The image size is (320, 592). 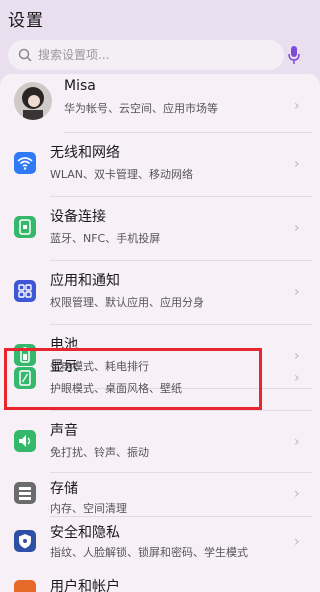 I want to click on settings-item-subtitle: 权限管理、默认应用、应用分身, so click(x=127, y=302).